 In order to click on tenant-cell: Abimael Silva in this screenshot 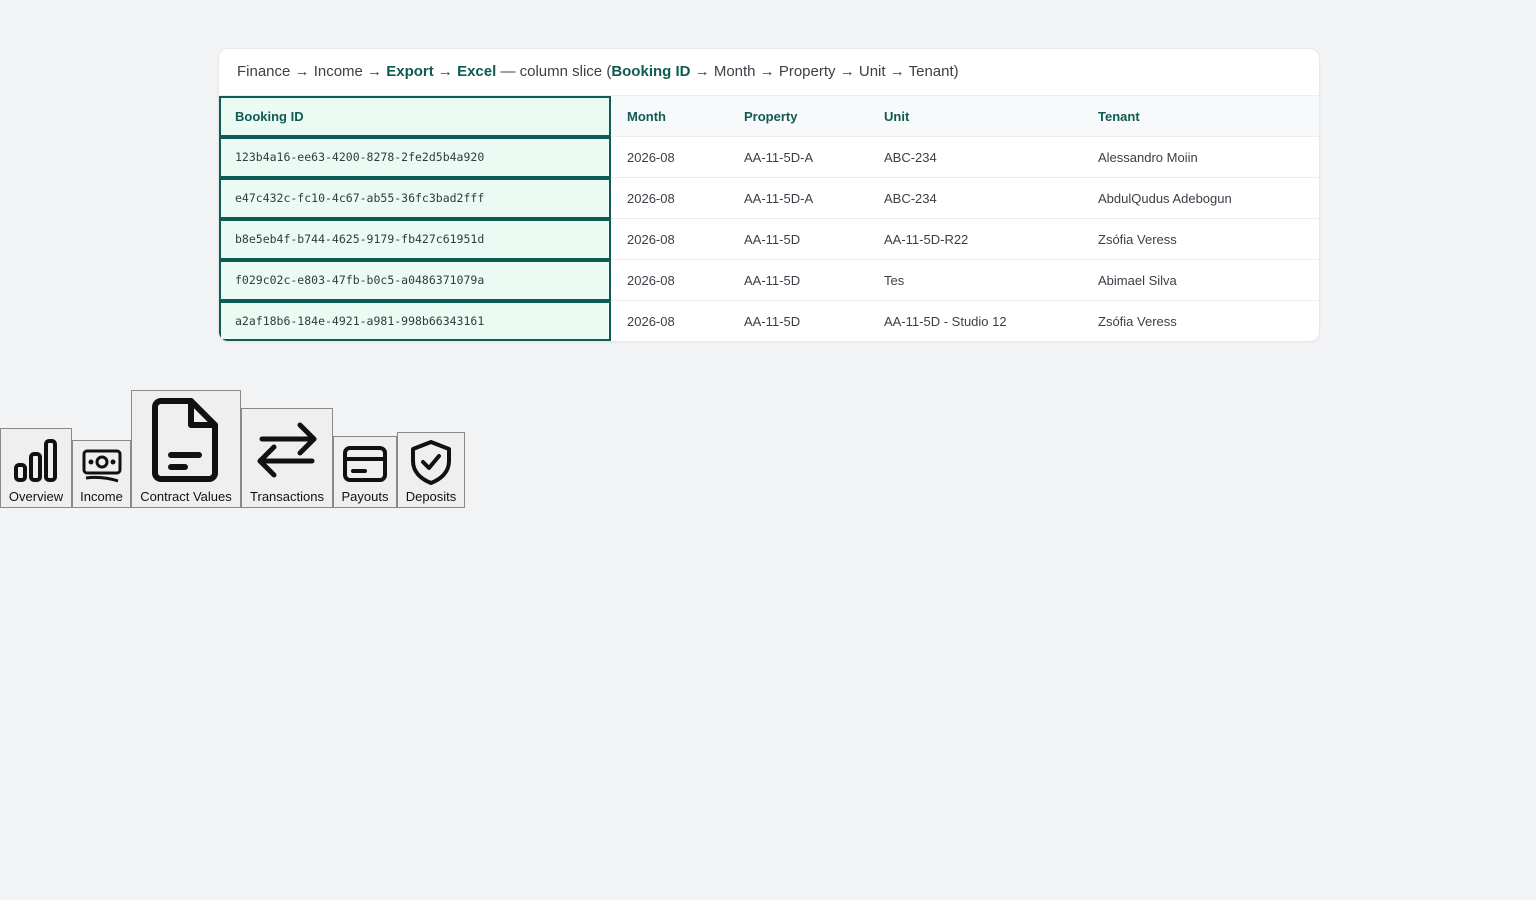, I will do `click(1200, 280)`.